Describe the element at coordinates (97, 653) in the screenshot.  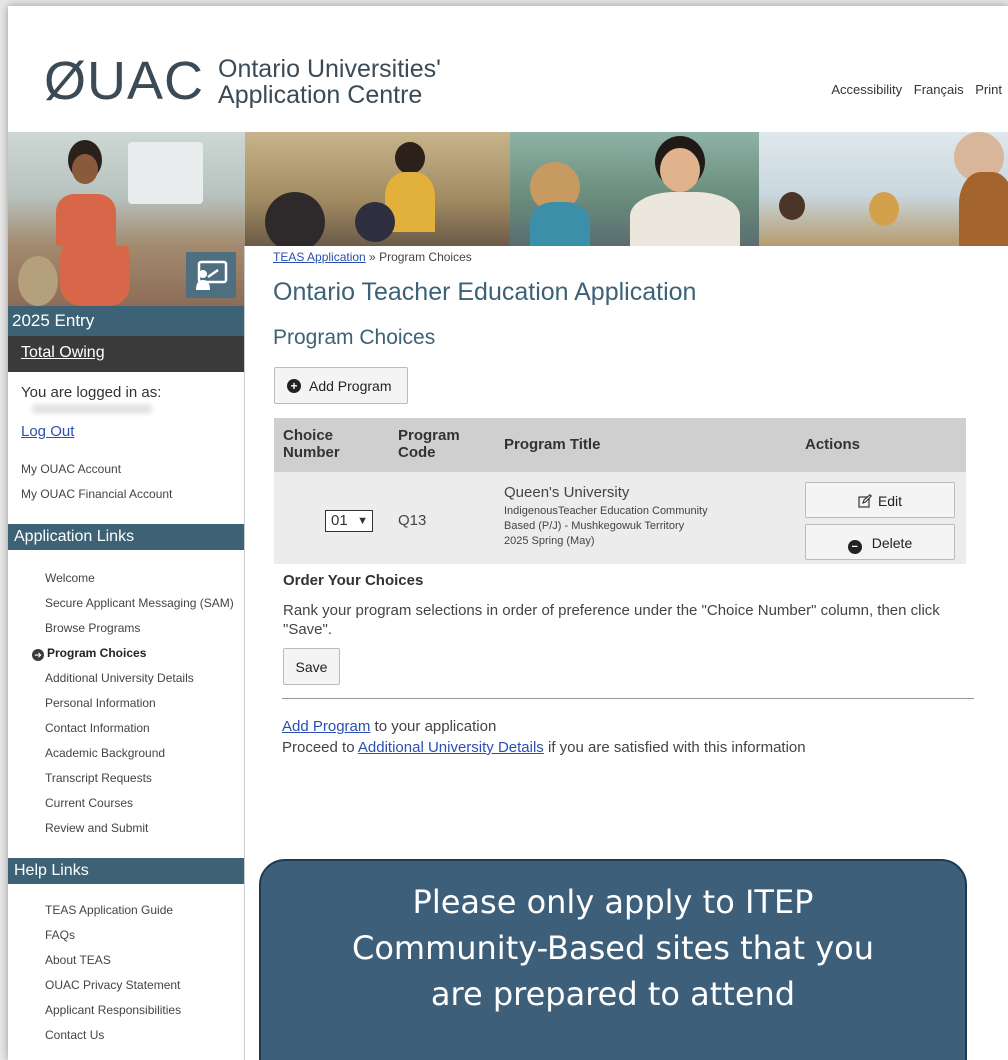
I see `sidebar-item-label: Program Choices` at that location.